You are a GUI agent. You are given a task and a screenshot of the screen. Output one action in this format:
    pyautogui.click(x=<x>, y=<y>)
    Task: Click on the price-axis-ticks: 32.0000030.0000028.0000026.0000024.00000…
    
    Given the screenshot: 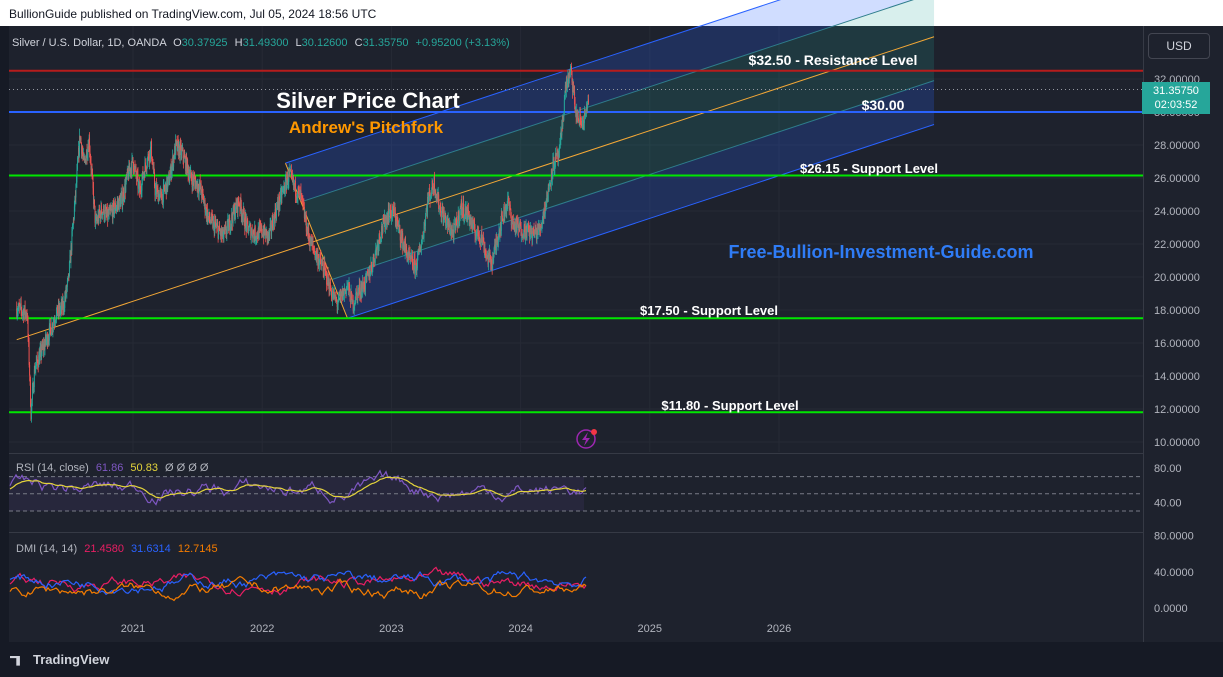 What is the action you would take?
    pyautogui.click(x=1177, y=261)
    